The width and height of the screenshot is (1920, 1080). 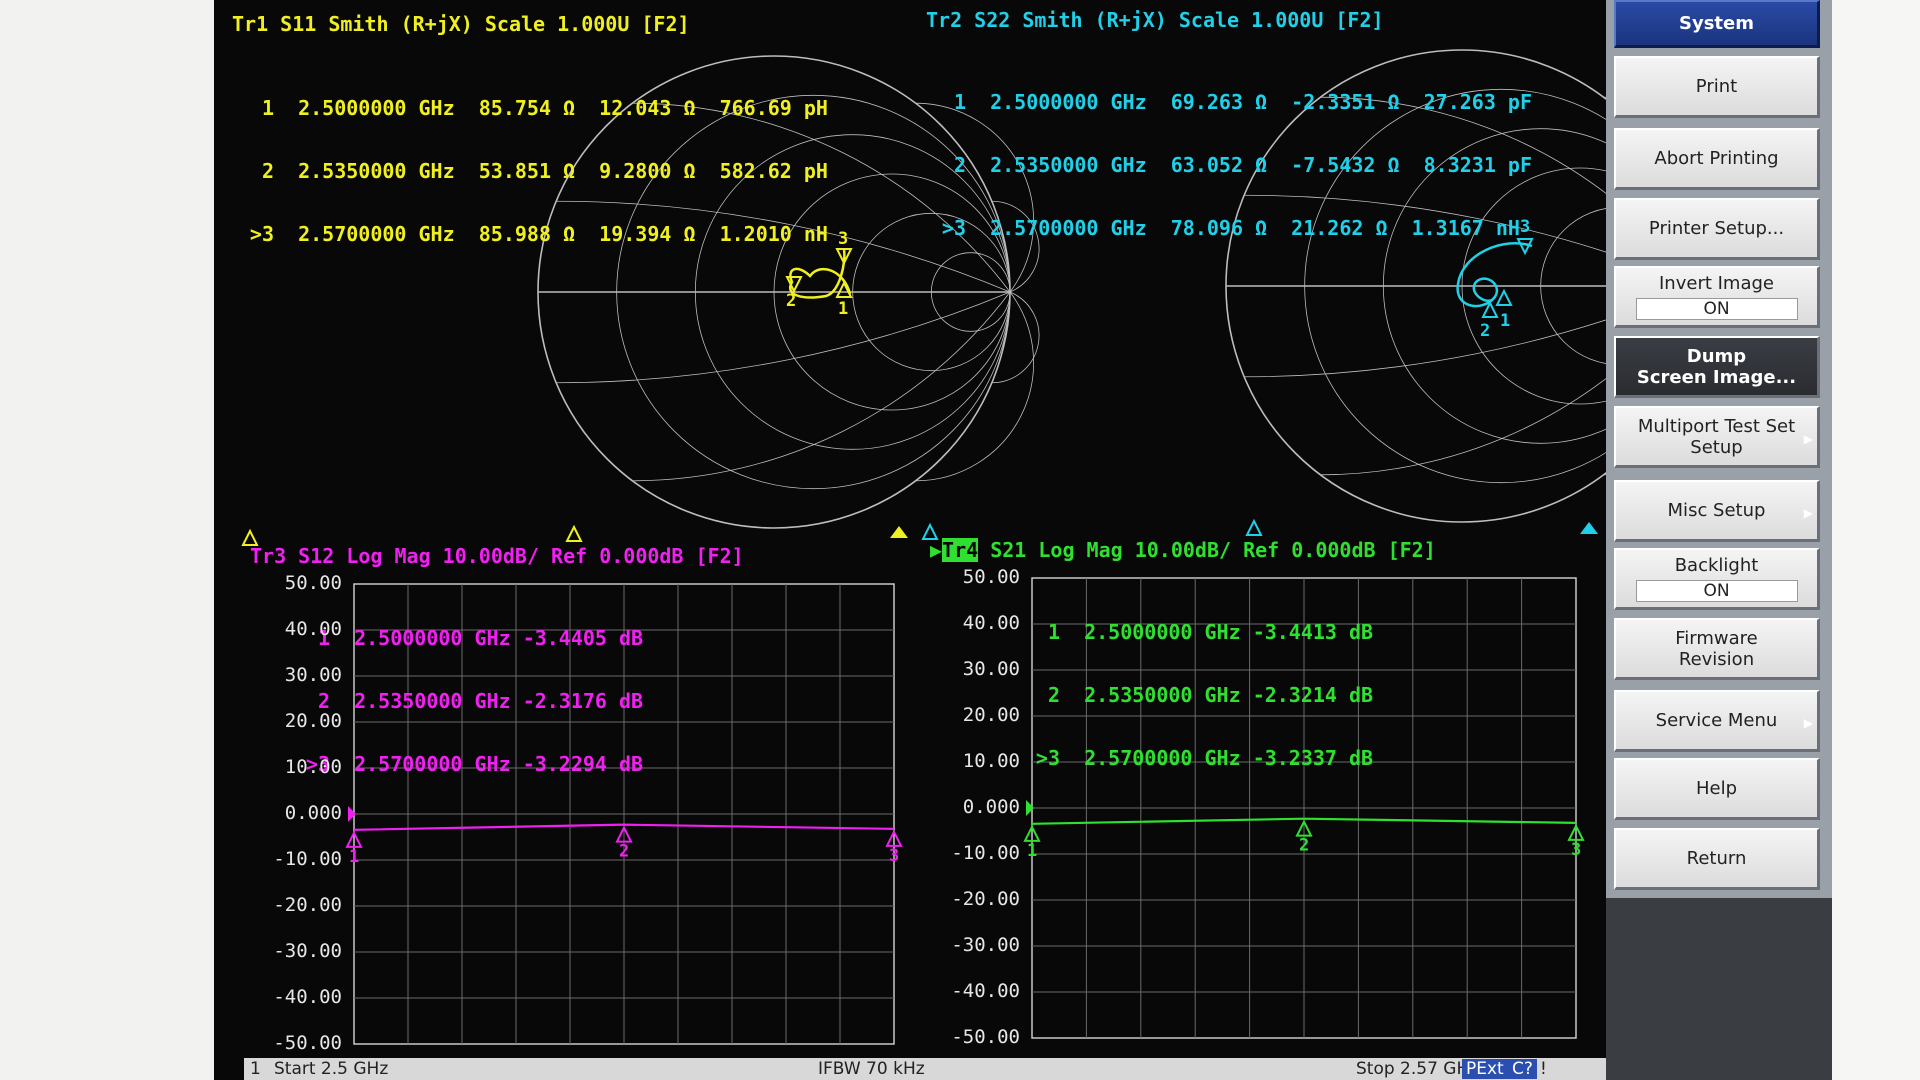 I want to click on tr2-edge-indicator, so click(x=930, y=531).